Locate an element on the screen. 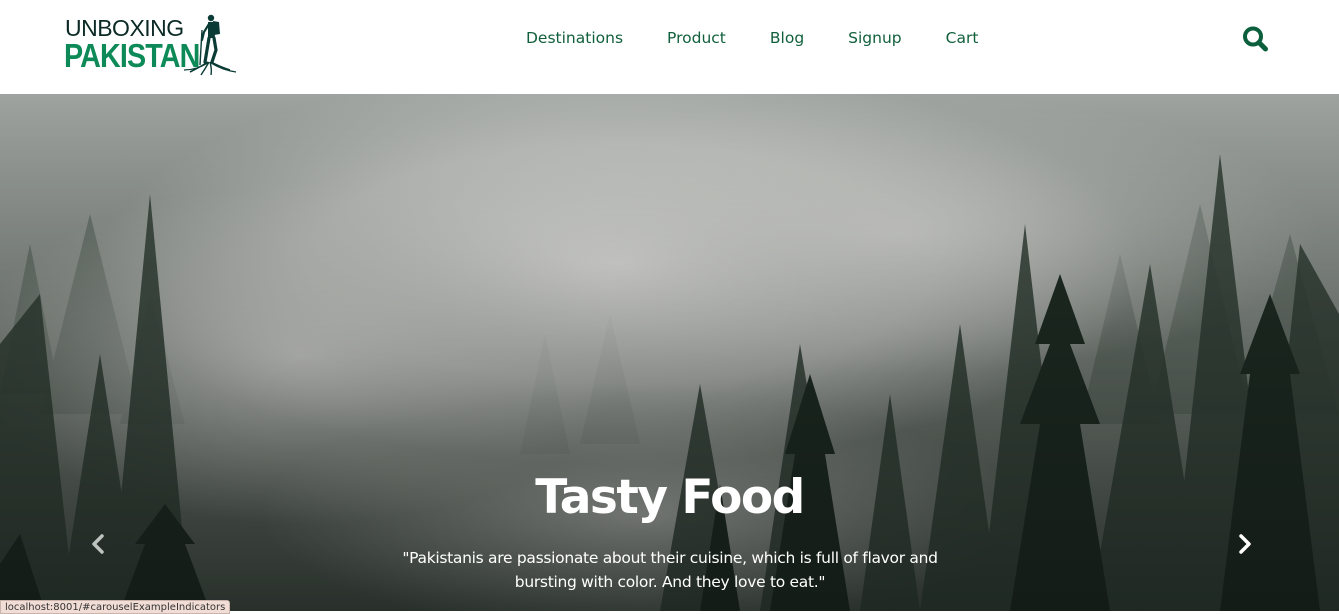 The image size is (1339, 614). nav-link-blog: Blog is located at coordinates (787, 38).